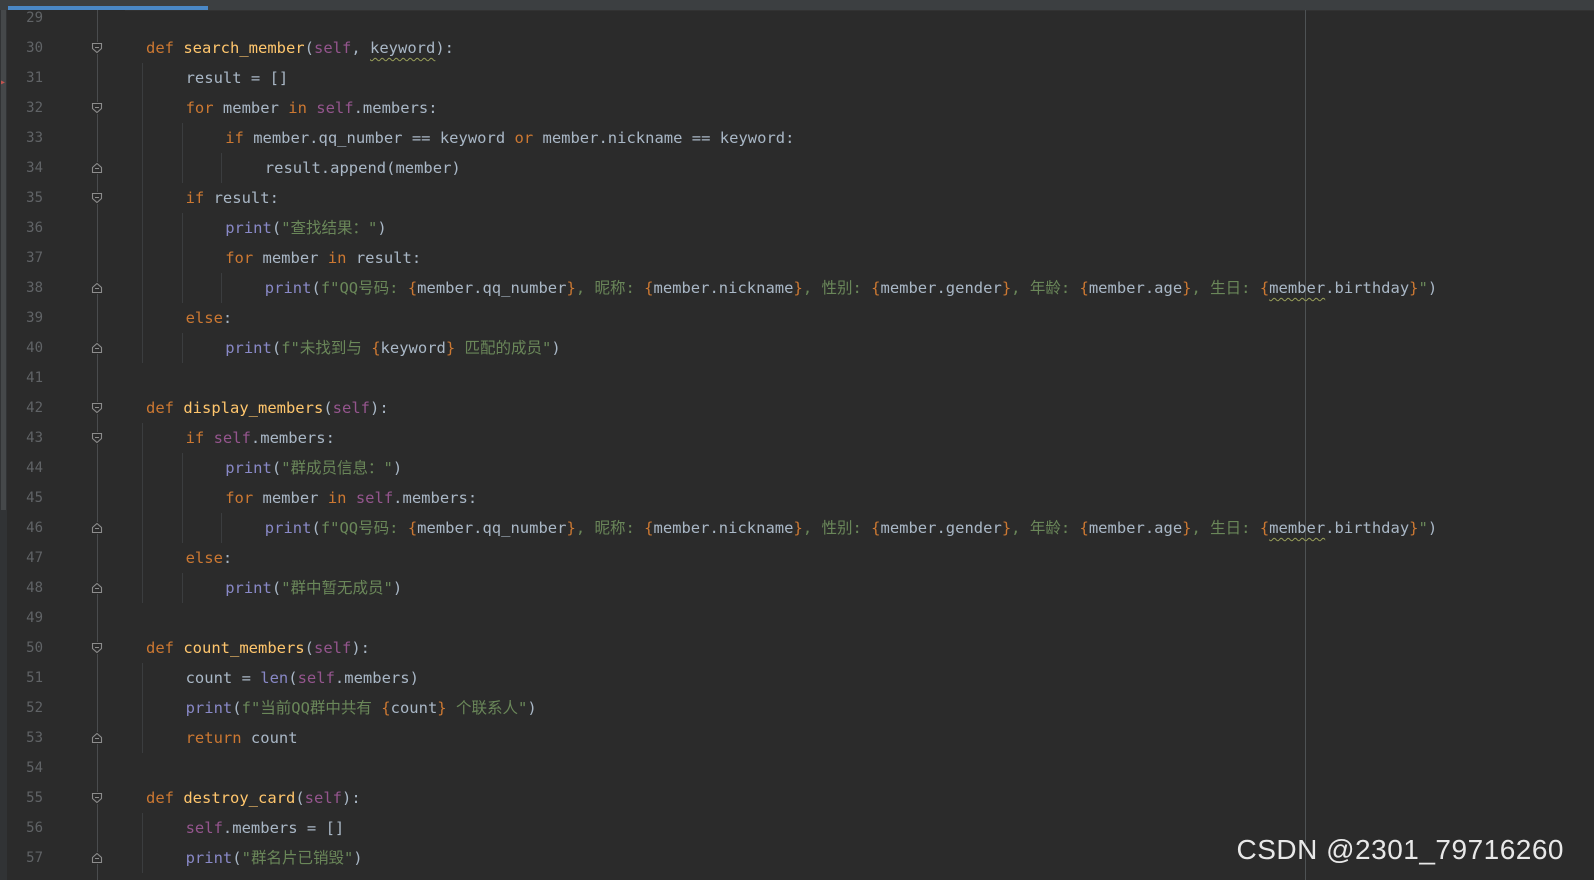  What do you see at coordinates (306, 228) in the screenshot?
I see `code-text: print("查找结果：")` at bounding box center [306, 228].